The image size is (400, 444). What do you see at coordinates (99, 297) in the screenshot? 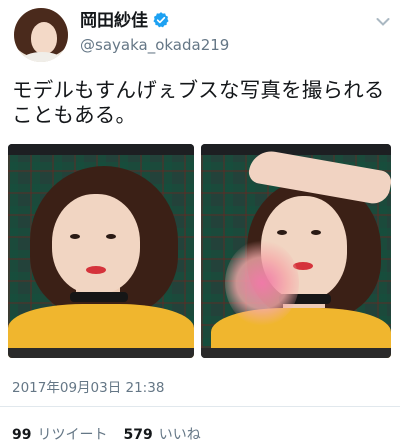
I see `photo-choker` at bounding box center [99, 297].